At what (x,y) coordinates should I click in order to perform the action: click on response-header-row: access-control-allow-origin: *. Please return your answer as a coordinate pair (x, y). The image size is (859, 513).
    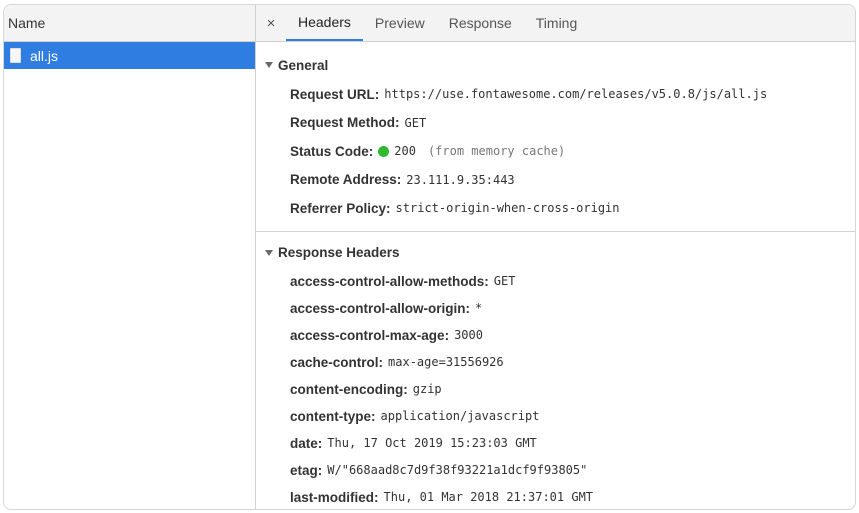
    Looking at the image, I should click on (555, 308).